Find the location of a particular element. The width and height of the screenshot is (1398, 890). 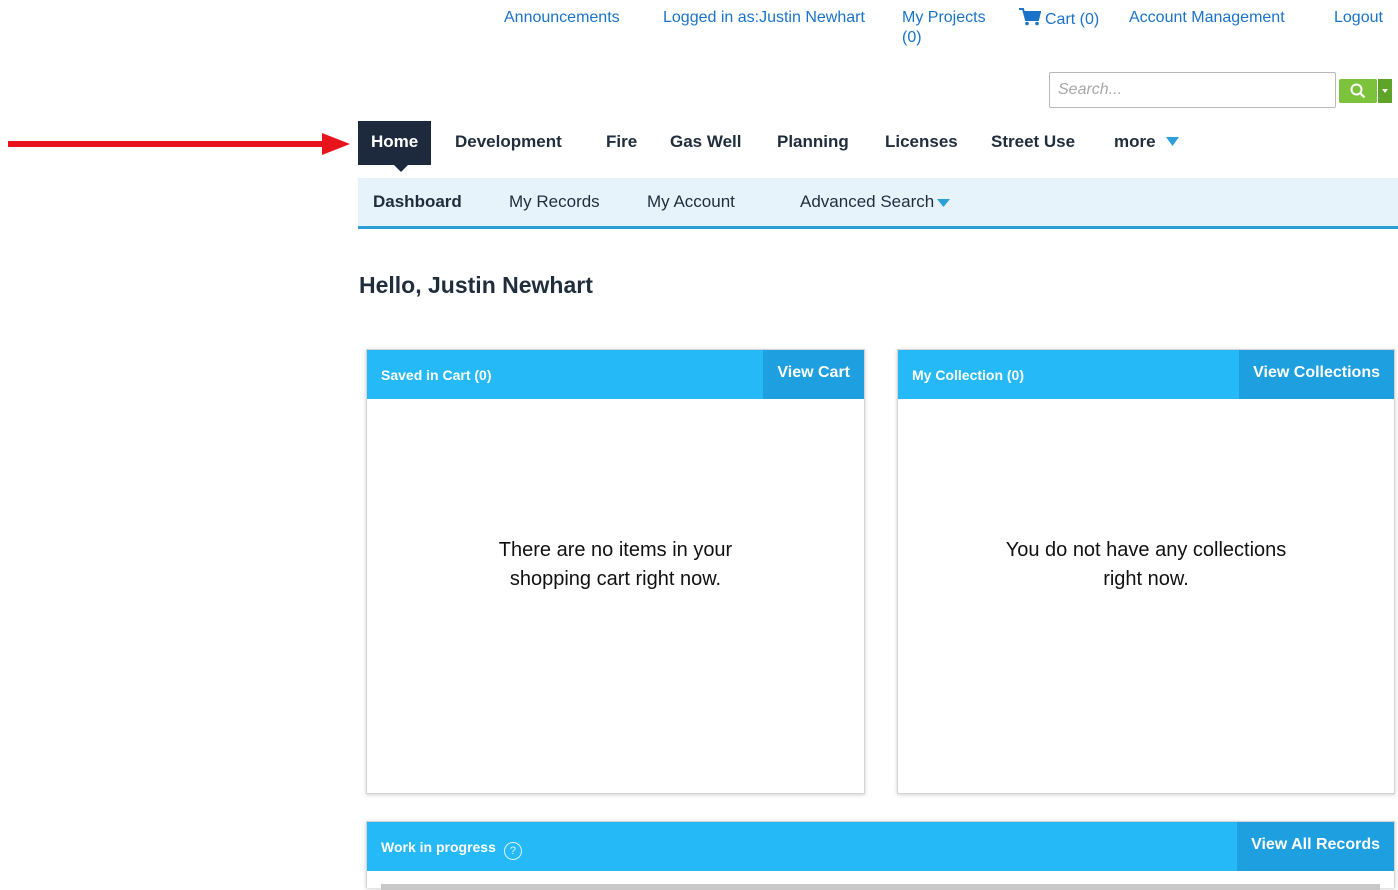

collection-card-title: My Collection (0) is located at coordinates (968, 375).